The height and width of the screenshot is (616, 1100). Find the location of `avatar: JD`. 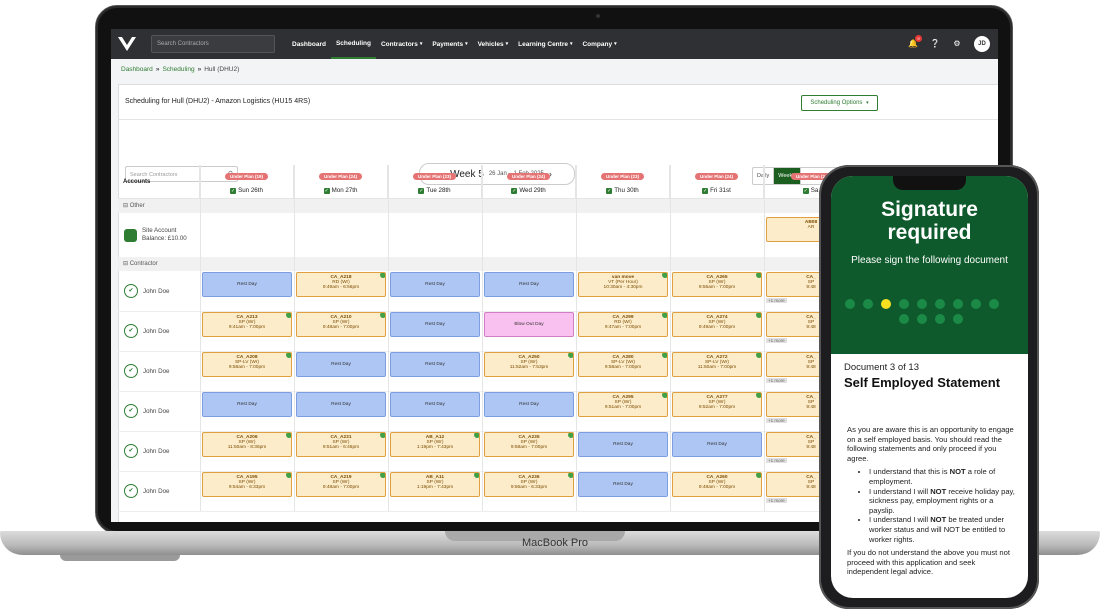

avatar: JD is located at coordinates (982, 44).